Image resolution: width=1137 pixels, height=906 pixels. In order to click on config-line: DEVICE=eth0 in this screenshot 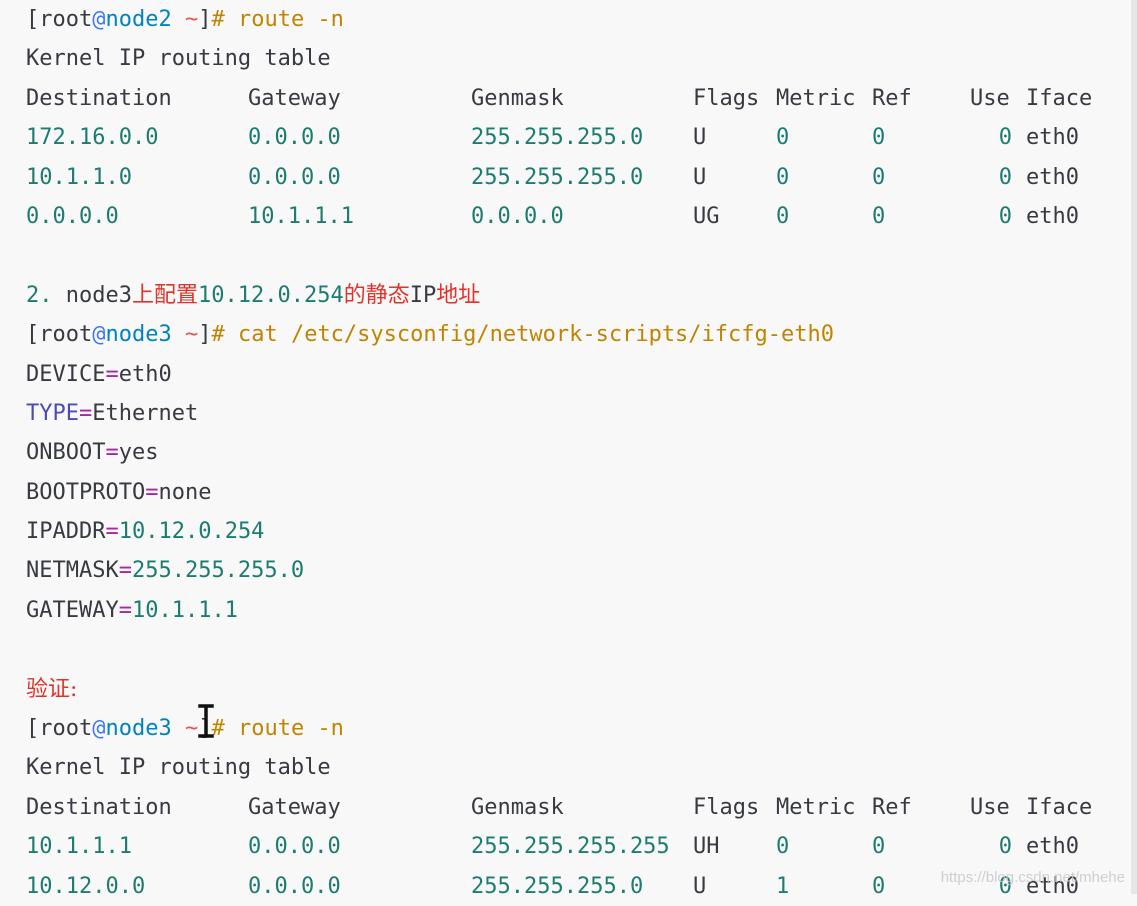, I will do `click(99, 374)`.